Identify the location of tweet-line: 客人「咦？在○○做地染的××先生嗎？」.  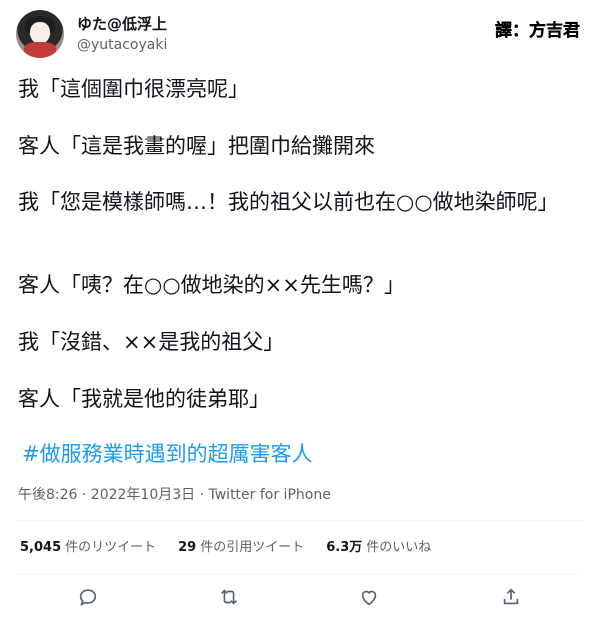
(211, 285).